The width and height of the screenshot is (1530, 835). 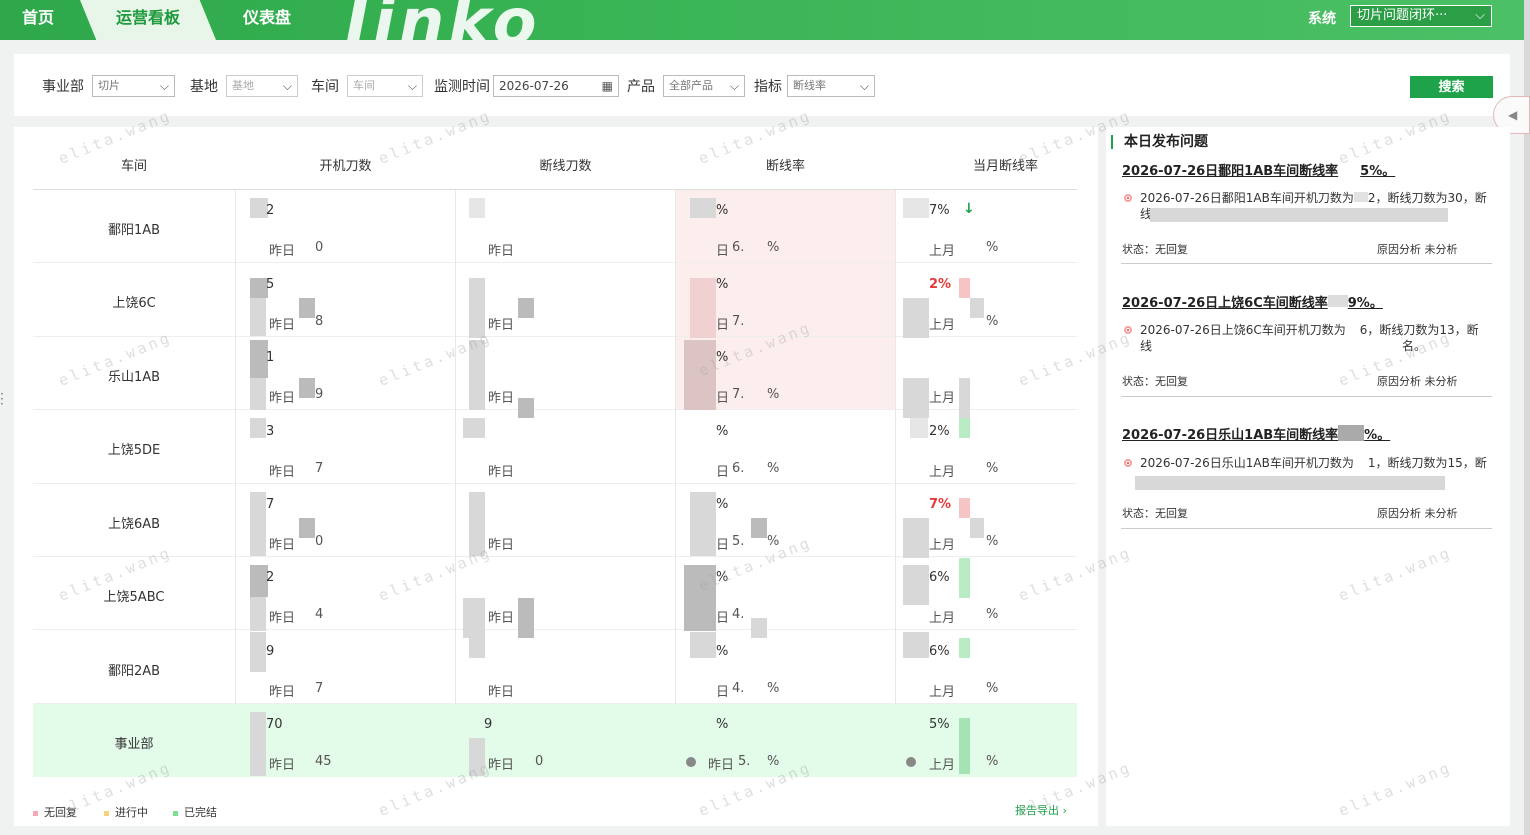 I want to click on header-workshop: 车间, so click(x=133, y=166).